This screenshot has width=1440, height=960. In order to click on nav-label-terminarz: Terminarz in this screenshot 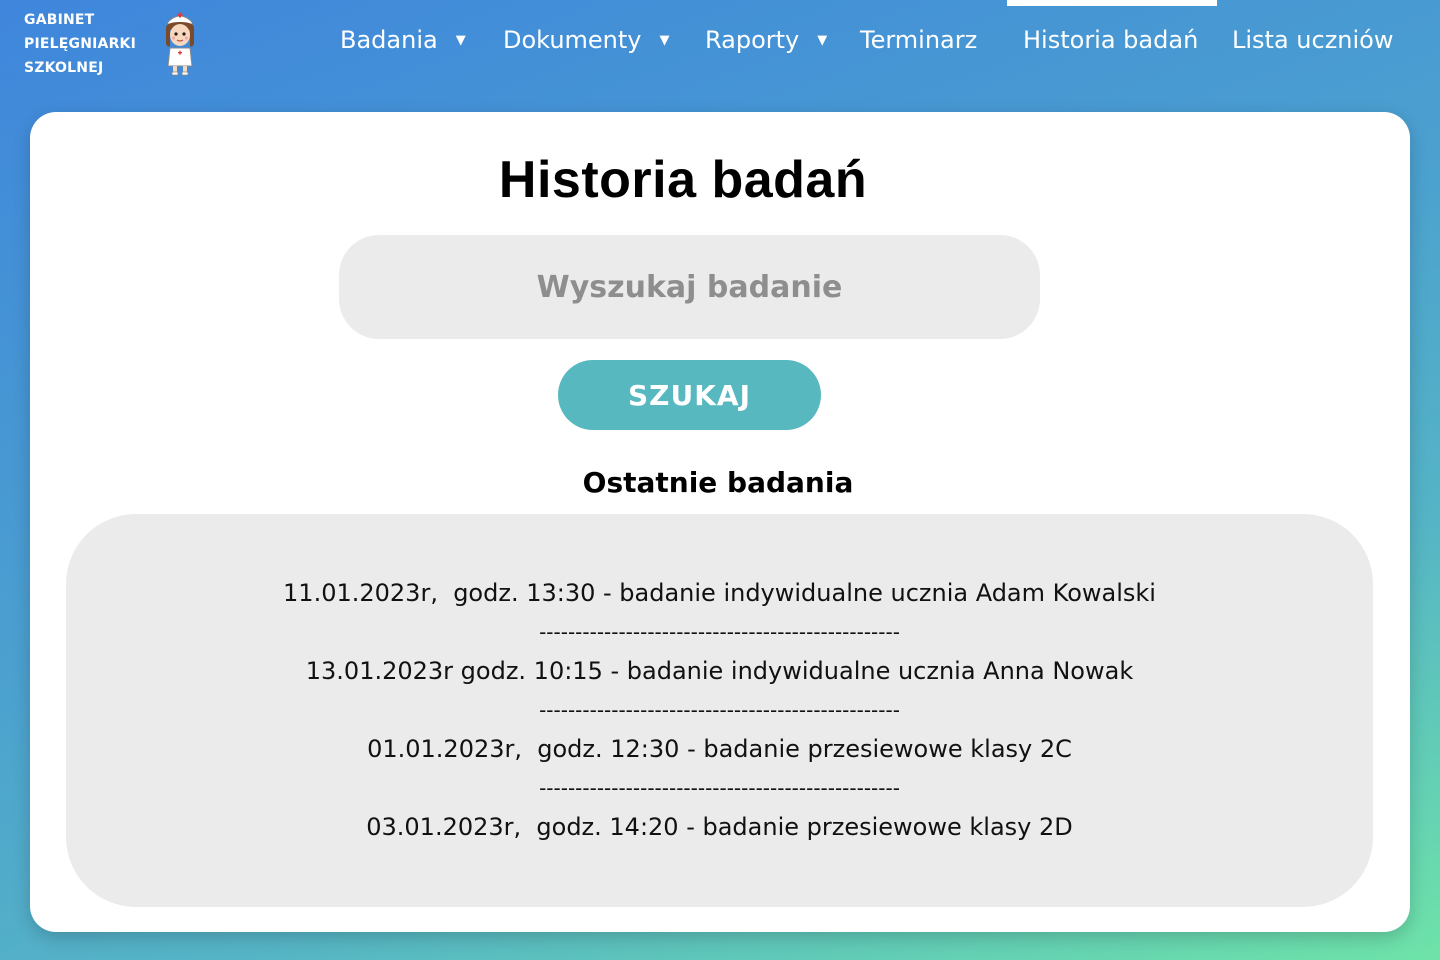, I will do `click(919, 40)`.